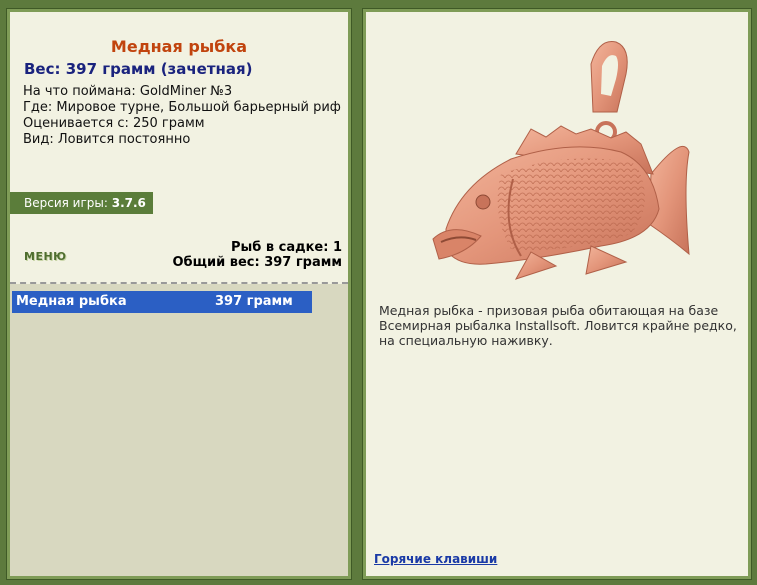 This screenshot has height=585, width=757. What do you see at coordinates (68, 203) in the screenshot?
I see `version-label: Версия игры:` at bounding box center [68, 203].